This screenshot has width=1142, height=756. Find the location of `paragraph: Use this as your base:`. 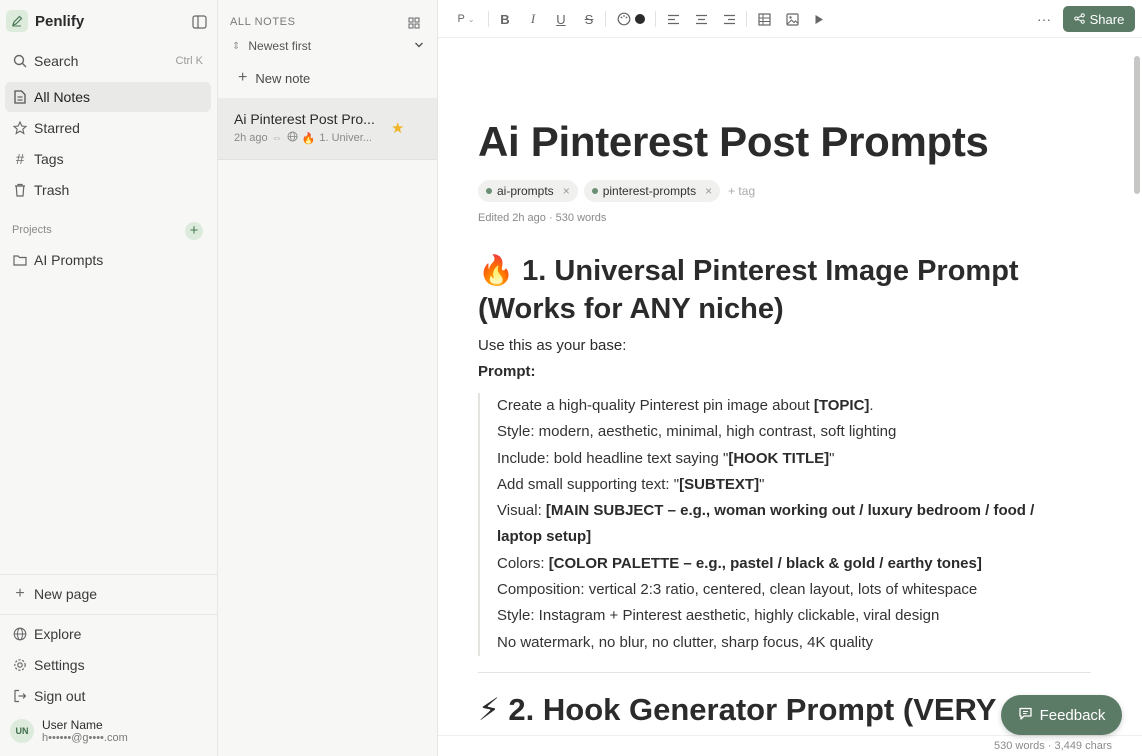

paragraph: Use this as your base: is located at coordinates (552, 345).